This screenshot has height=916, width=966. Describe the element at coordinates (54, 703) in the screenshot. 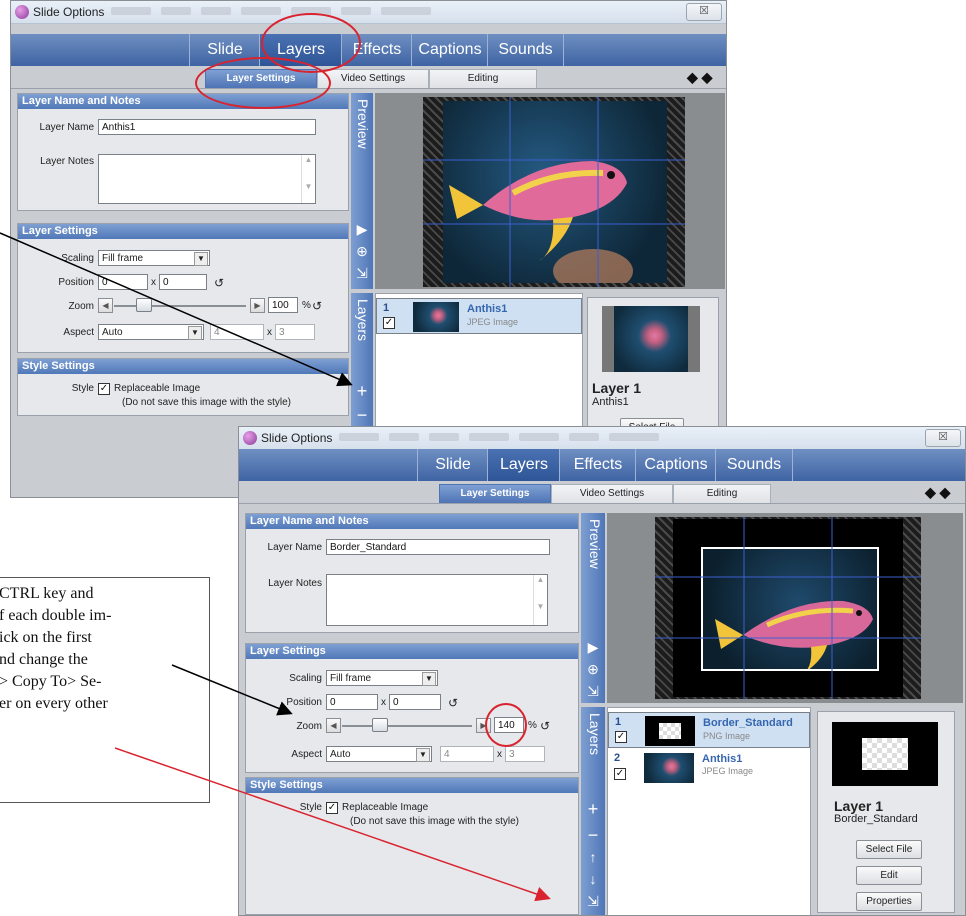

I see `note-line: er on every other` at that location.